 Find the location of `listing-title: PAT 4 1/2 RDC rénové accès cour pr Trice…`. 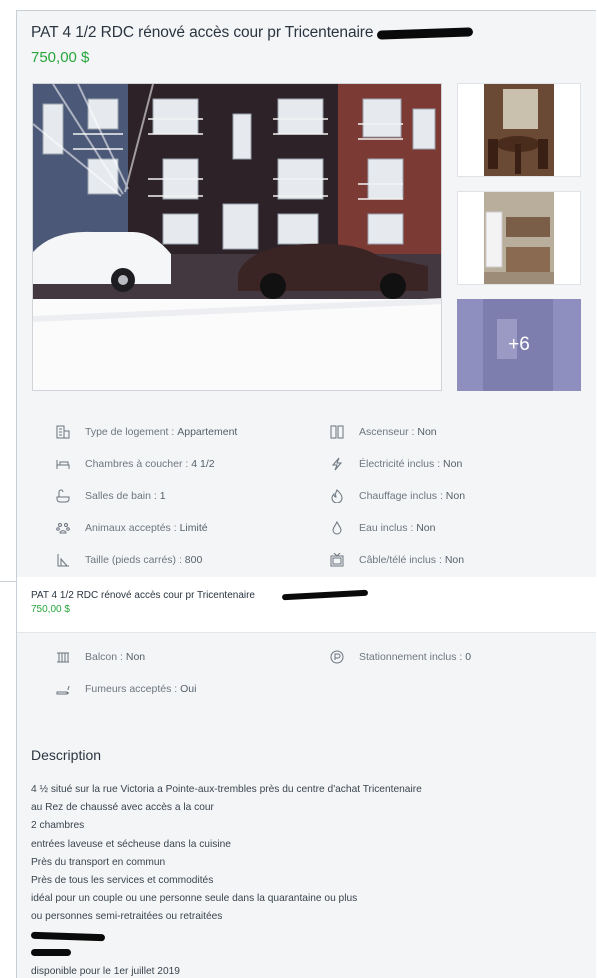

listing-title: PAT 4 1/2 RDC rénové accès cour pr Trice… is located at coordinates (202, 32).